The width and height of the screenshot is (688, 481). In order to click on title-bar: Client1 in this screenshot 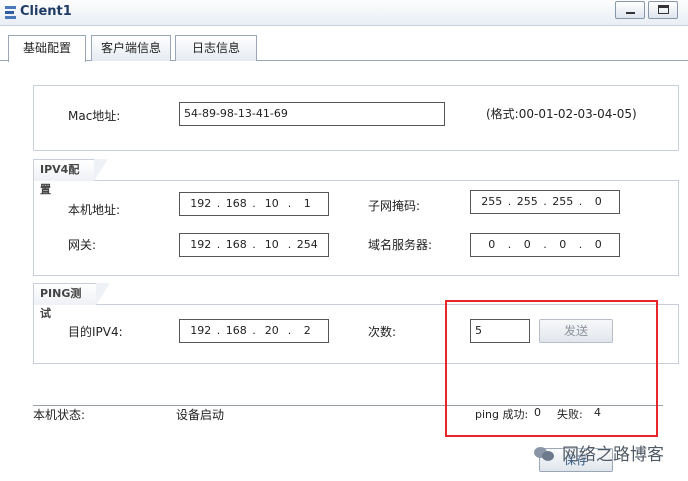, I will do `click(344, 13)`.